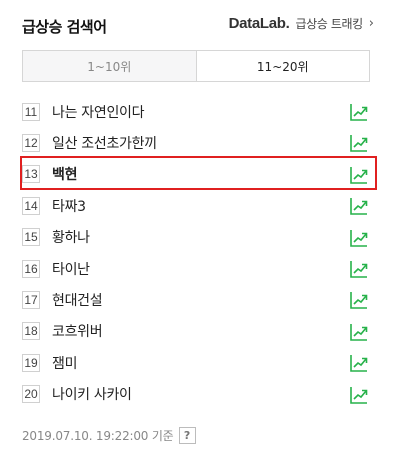 Image resolution: width=407 pixels, height=453 pixels. What do you see at coordinates (202, 111) in the screenshot?
I see `keyword-item: 11 나는 자연인이다` at bounding box center [202, 111].